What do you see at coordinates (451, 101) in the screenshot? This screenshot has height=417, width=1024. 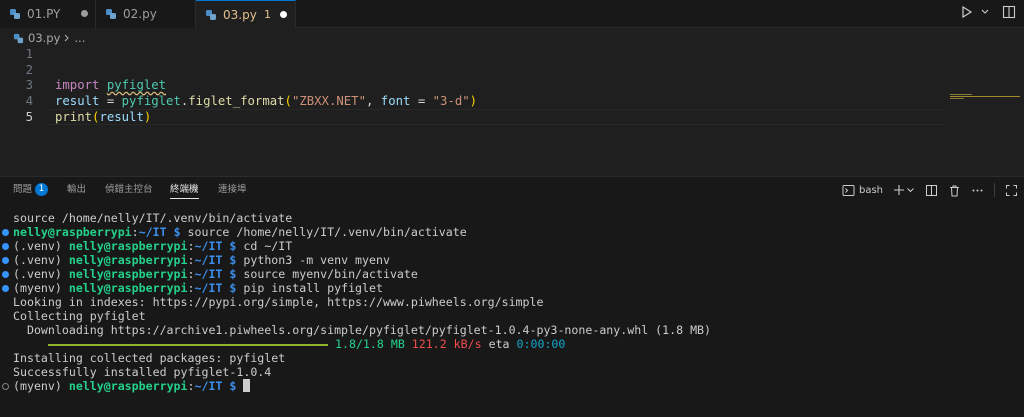 I see `string: "3-d"` at bounding box center [451, 101].